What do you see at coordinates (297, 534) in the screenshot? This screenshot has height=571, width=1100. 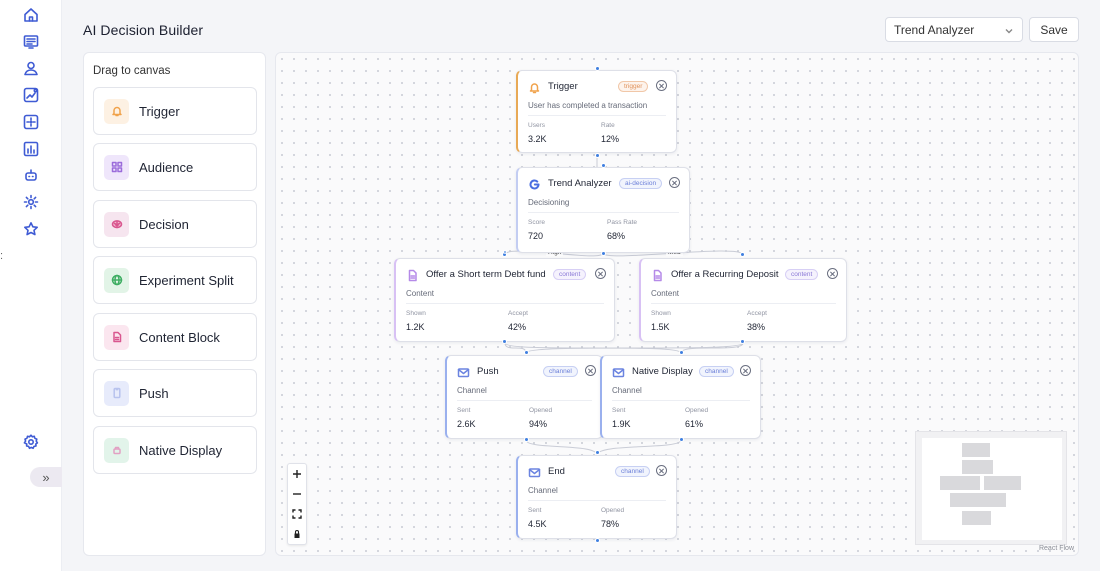 I see `lock-icon` at bounding box center [297, 534].